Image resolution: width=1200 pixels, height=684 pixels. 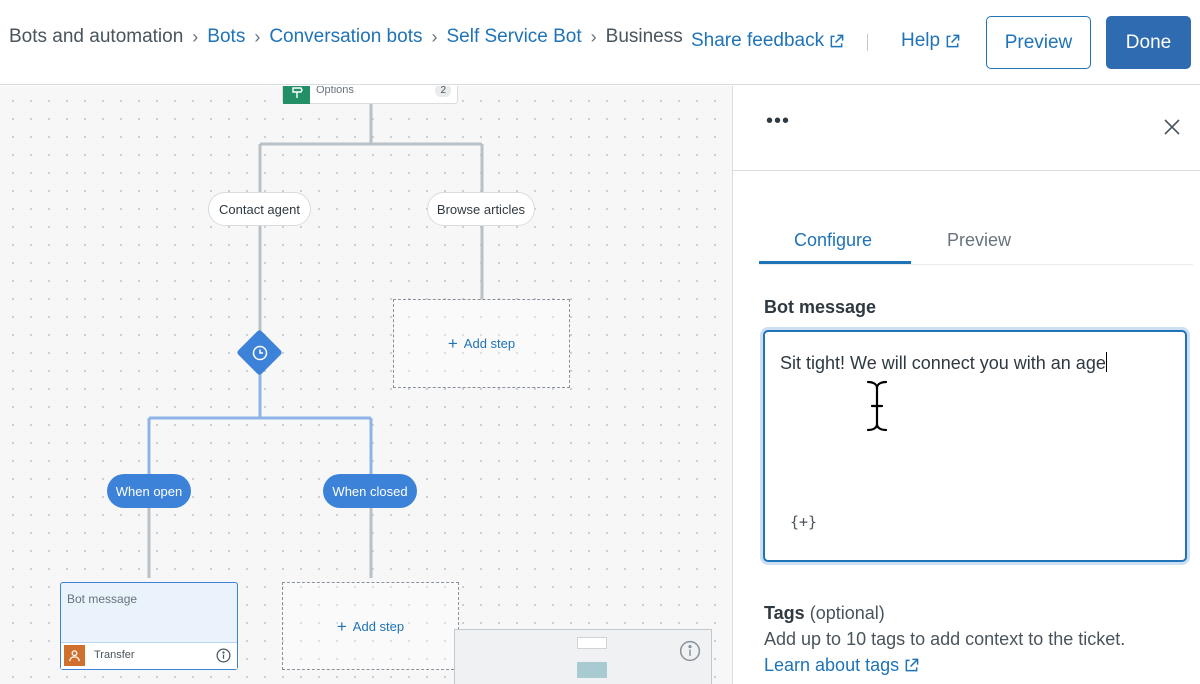 What do you see at coordinates (370, 491) in the screenshot?
I see `branch-when-closed: When closed` at bounding box center [370, 491].